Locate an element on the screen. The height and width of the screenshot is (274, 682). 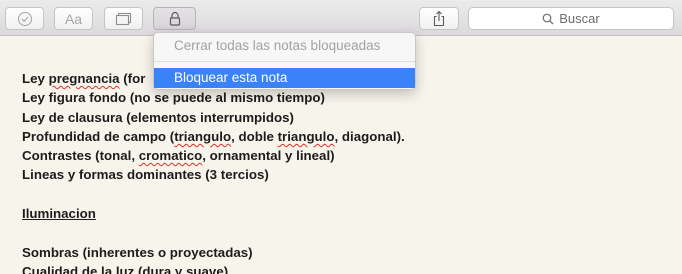
format-button: Aa is located at coordinates (73, 18).